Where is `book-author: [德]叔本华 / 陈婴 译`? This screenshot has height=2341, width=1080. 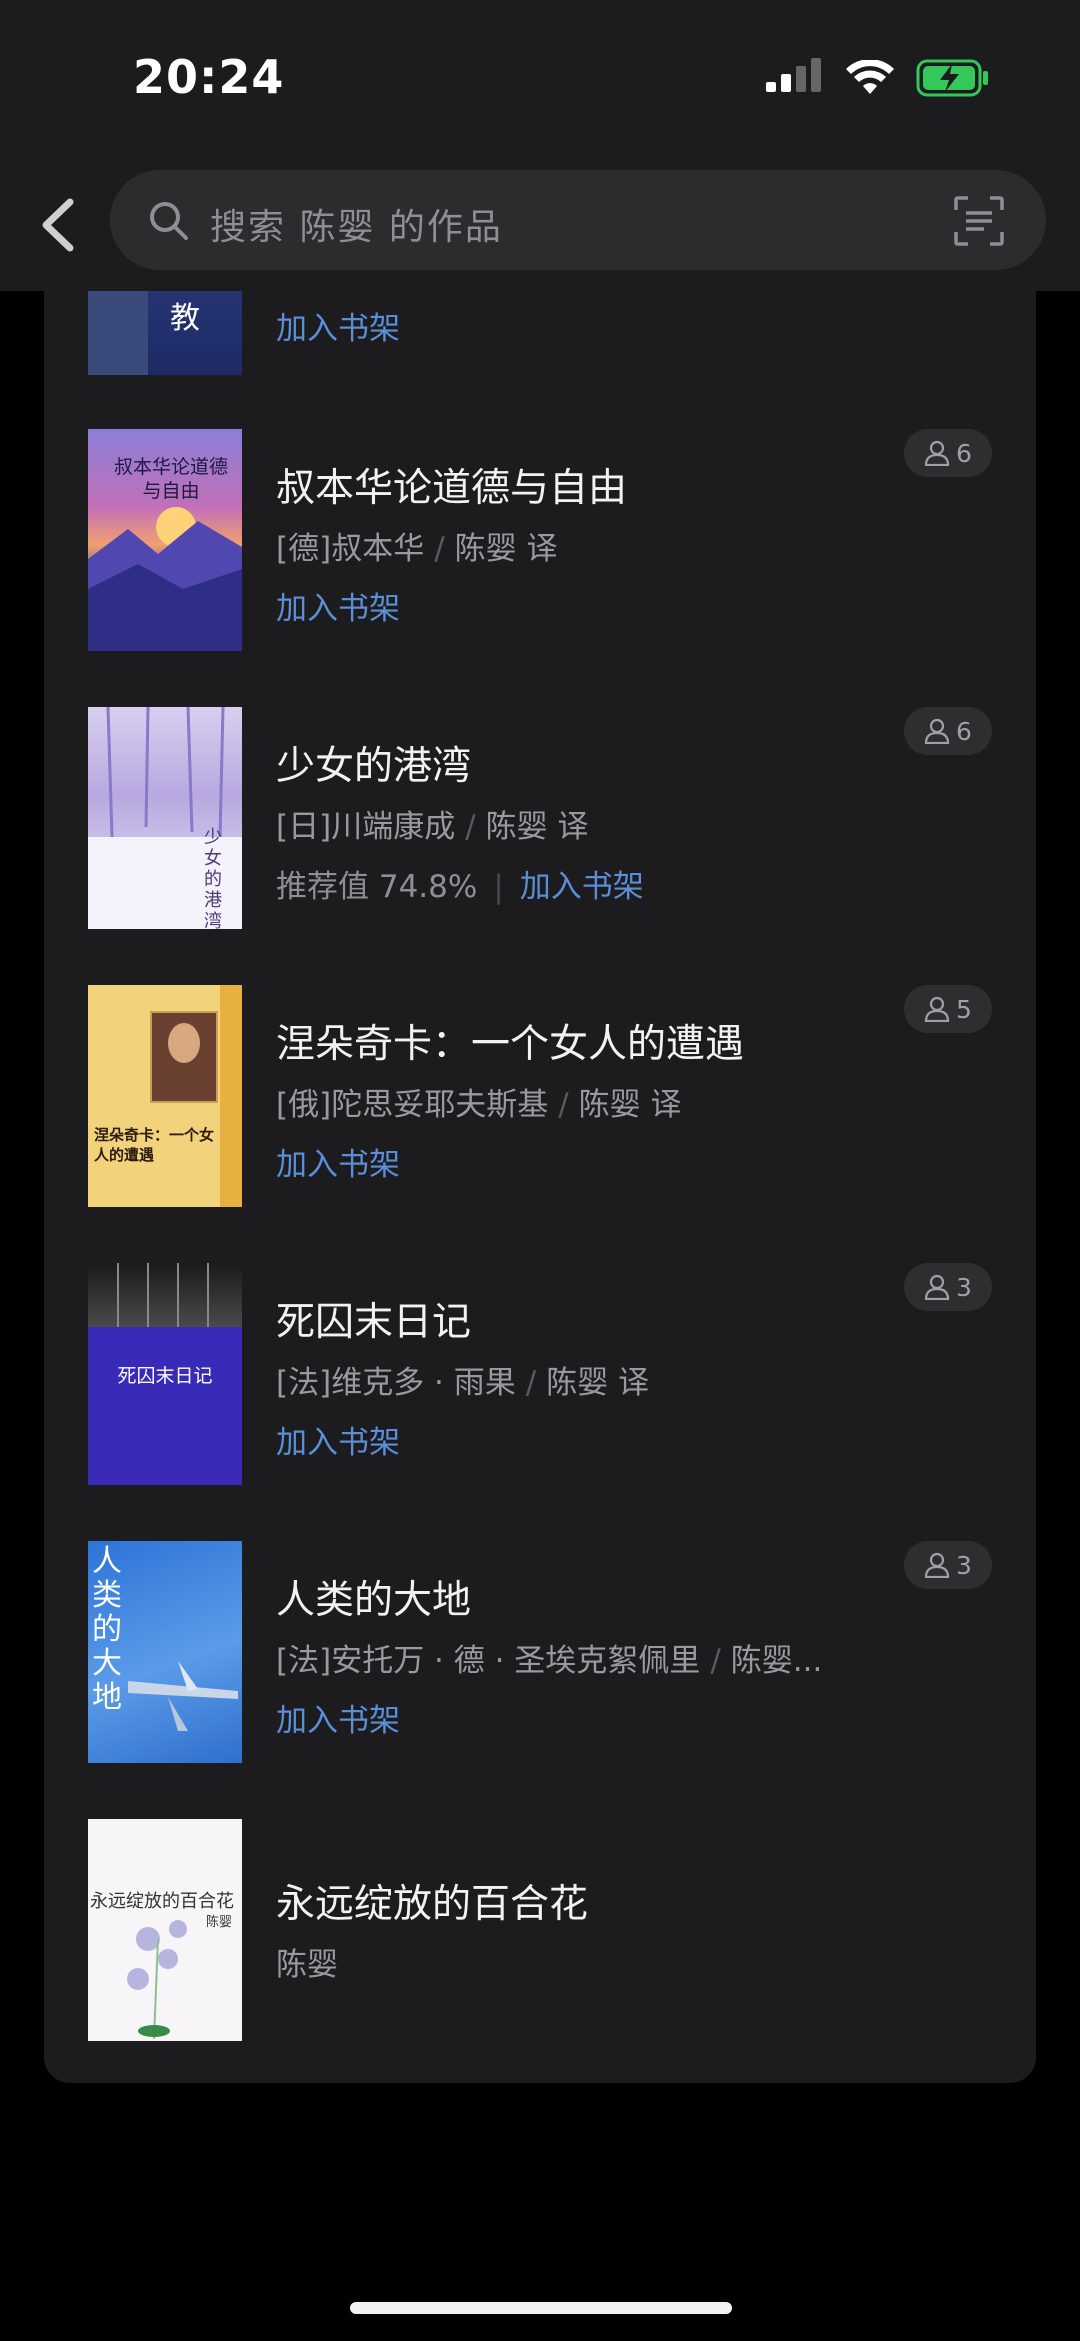 book-author: [德]叔本华 / 陈婴 译 is located at coordinates (417, 549).